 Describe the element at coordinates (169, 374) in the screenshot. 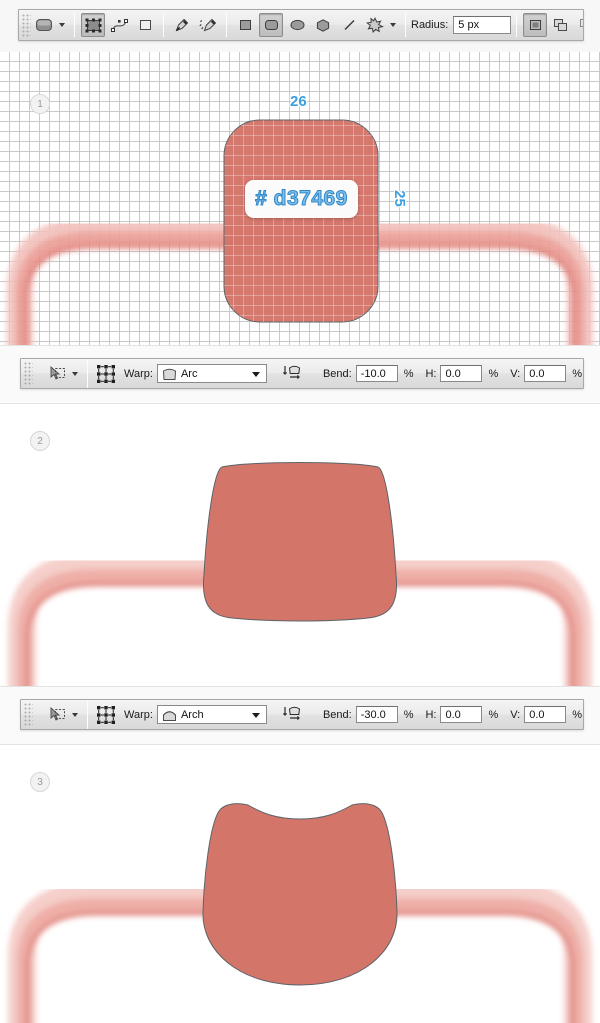

I see `arc-warp-icon` at that location.